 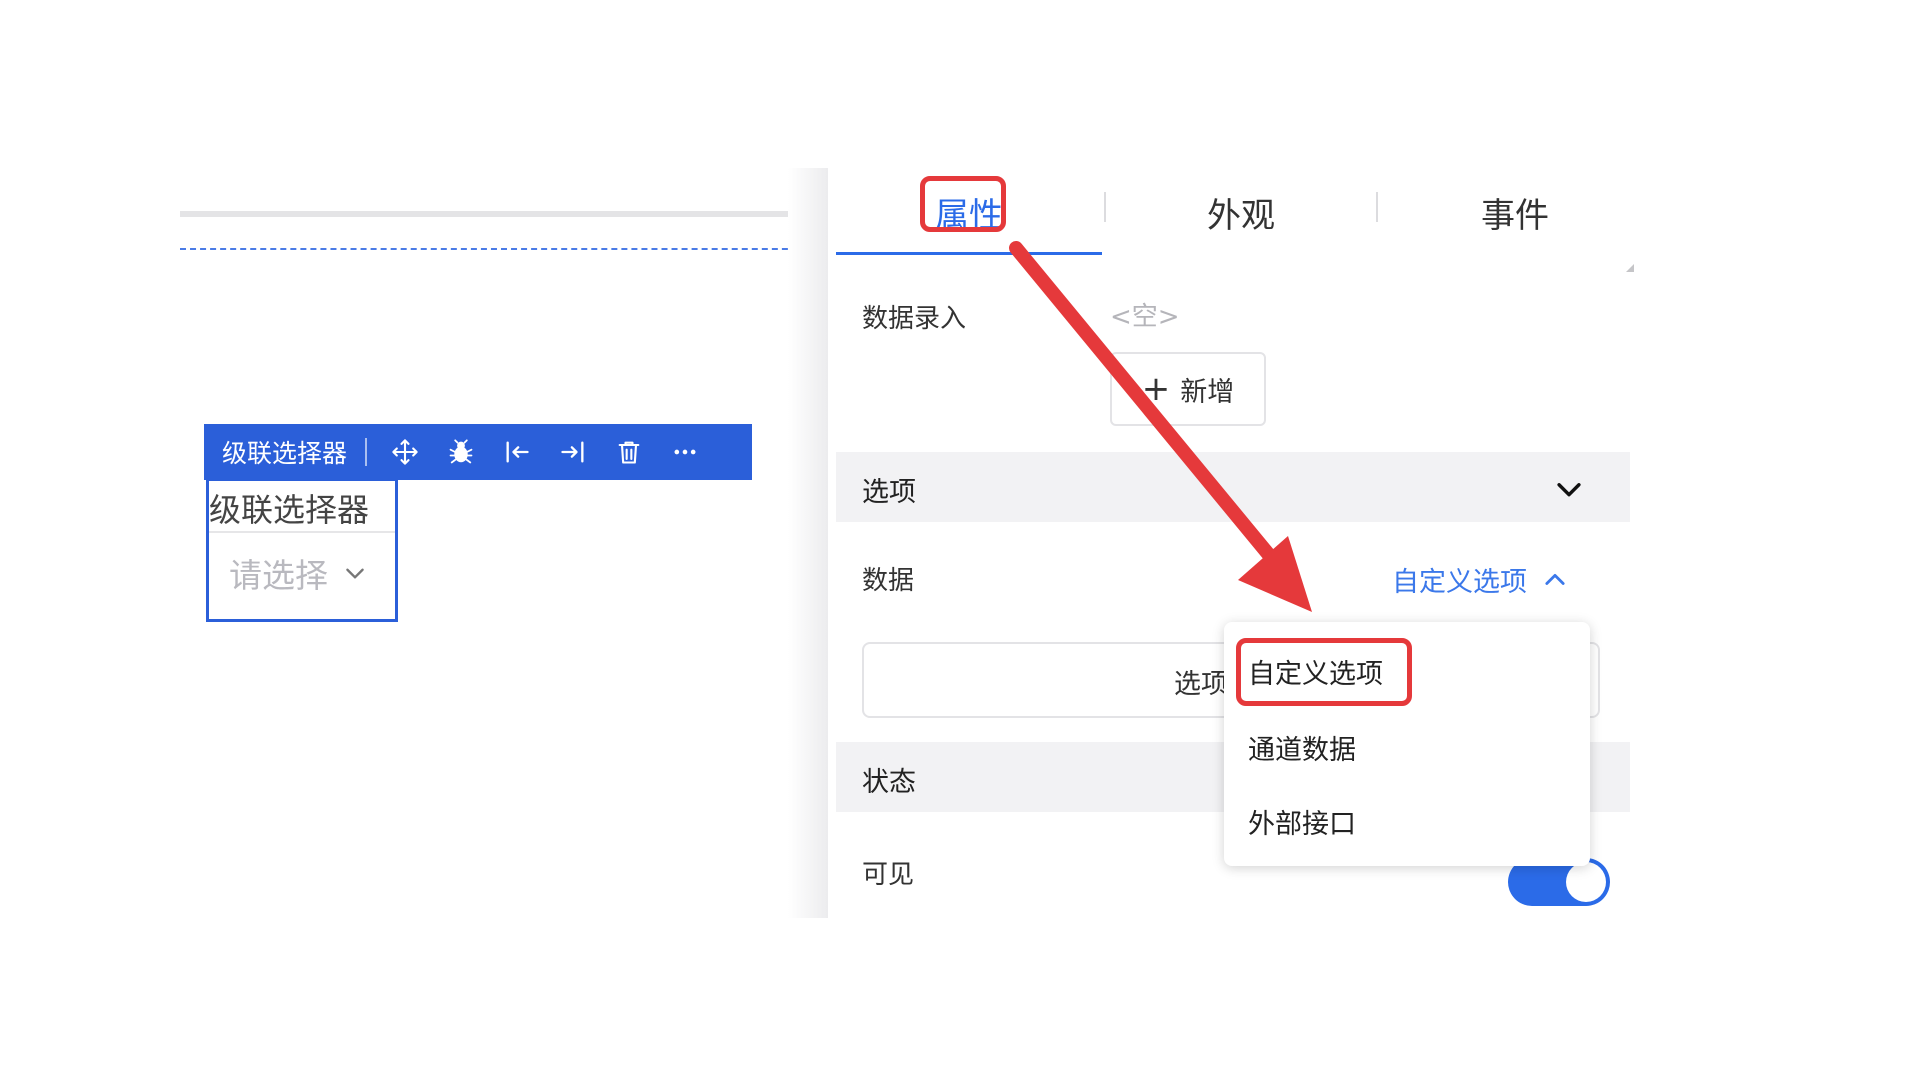 I want to click on status-section-title: 状态, so click(x=889, y=782).